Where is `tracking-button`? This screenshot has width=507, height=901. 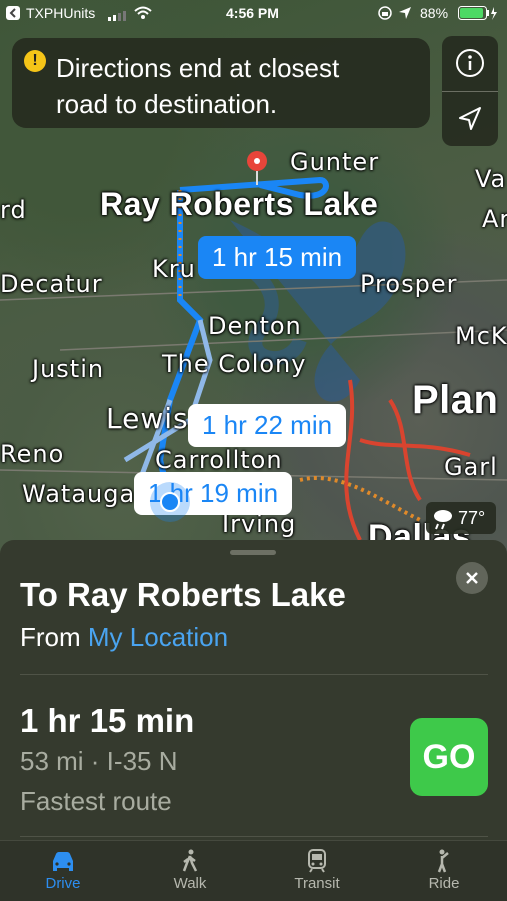
tracking-button is located at coordinates (470, 119).